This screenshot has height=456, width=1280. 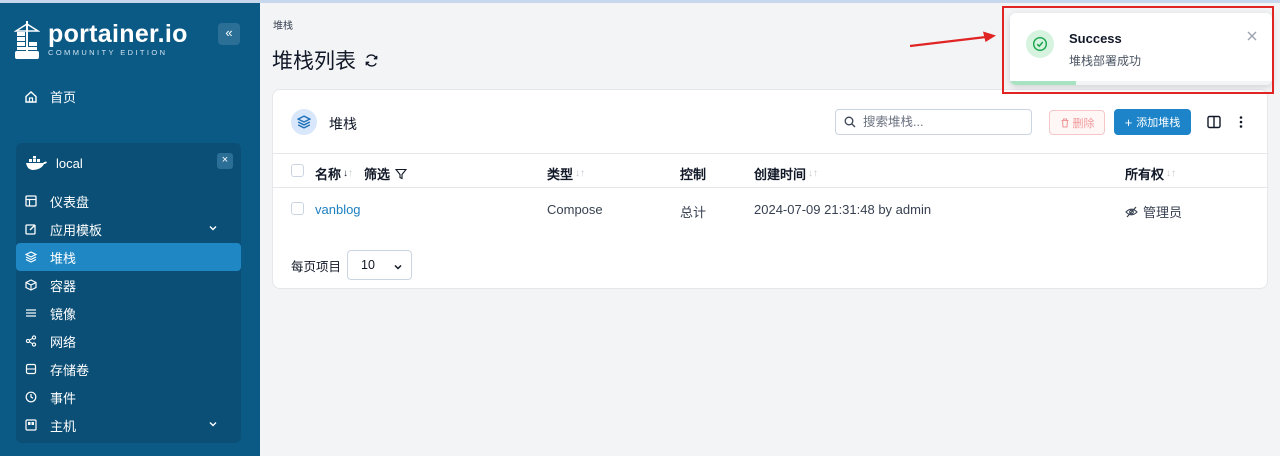 What do you see at coordinates (128, 201) in the screenshot?
I see `sidebar-item-dashboard: 仪表盘` at bounding box center [128, 201].